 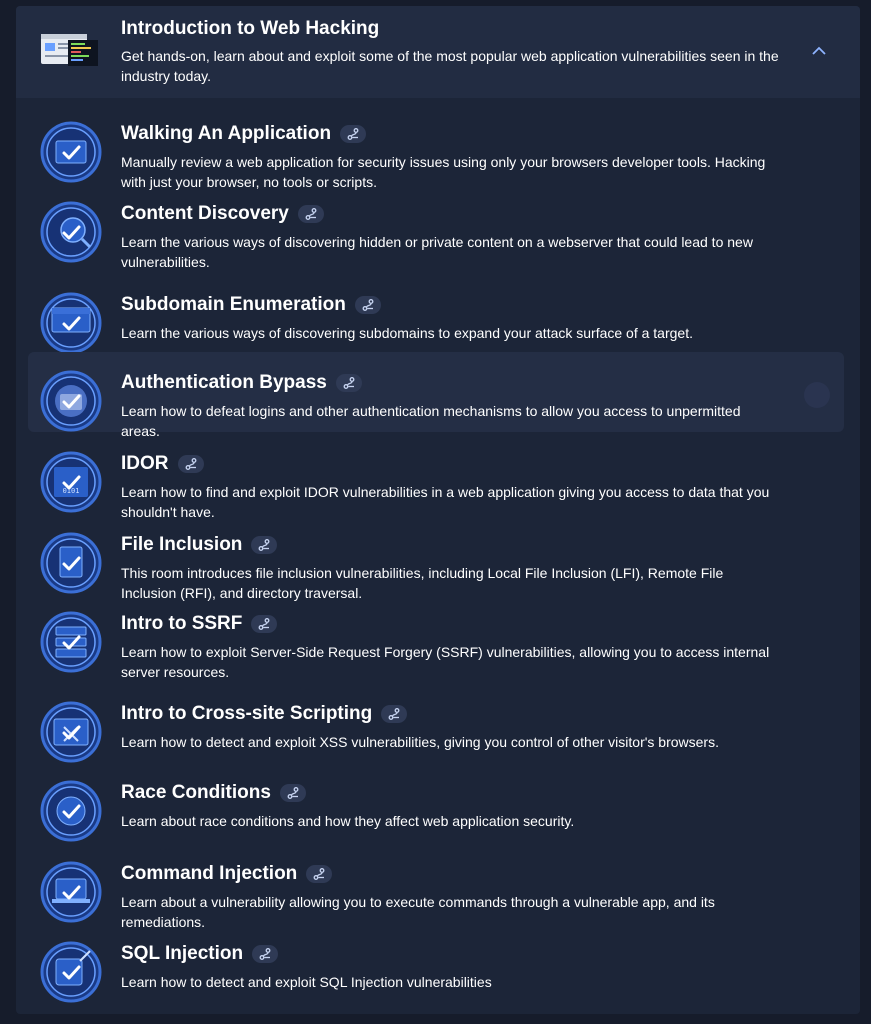 What do you see at coordinates (182, 623) in the screenshot?
I see `room-title: Intro to SSRF` at bounding box center [182, 623].